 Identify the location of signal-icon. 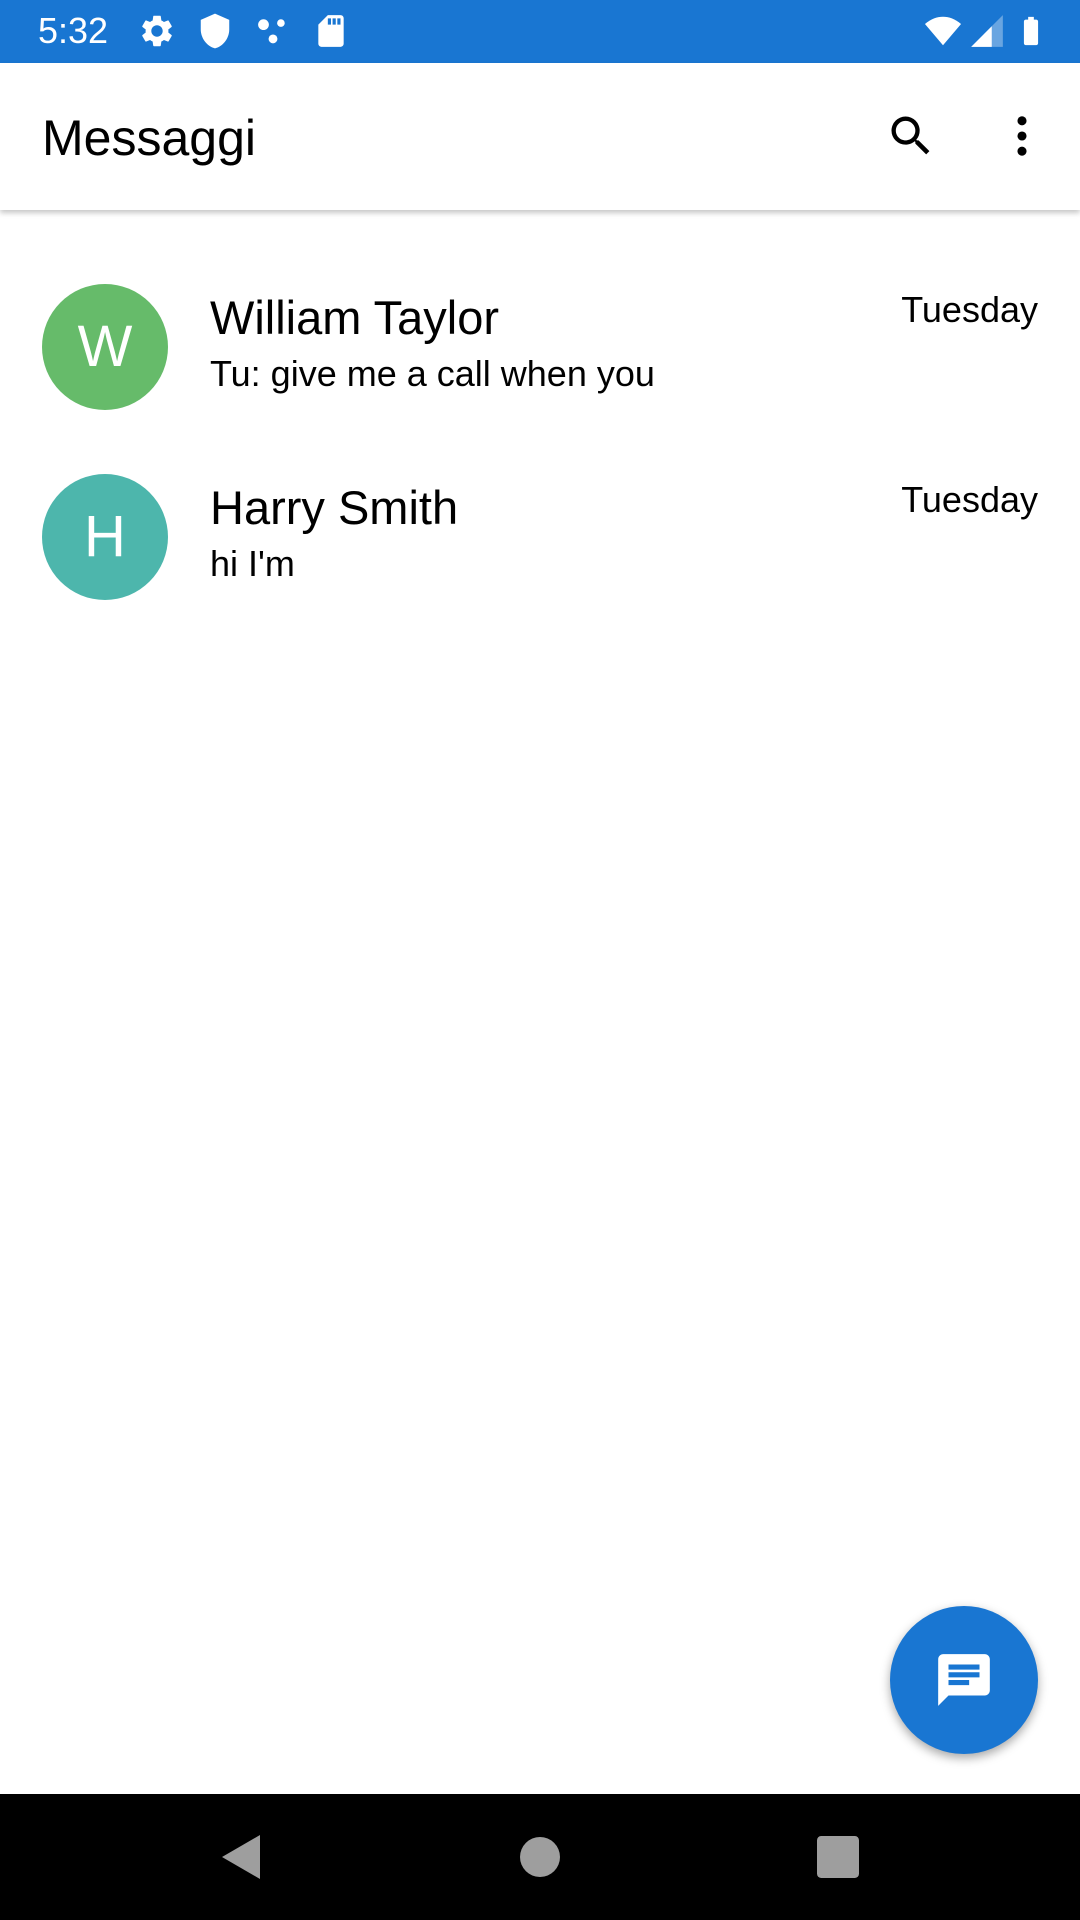
(987, 31).